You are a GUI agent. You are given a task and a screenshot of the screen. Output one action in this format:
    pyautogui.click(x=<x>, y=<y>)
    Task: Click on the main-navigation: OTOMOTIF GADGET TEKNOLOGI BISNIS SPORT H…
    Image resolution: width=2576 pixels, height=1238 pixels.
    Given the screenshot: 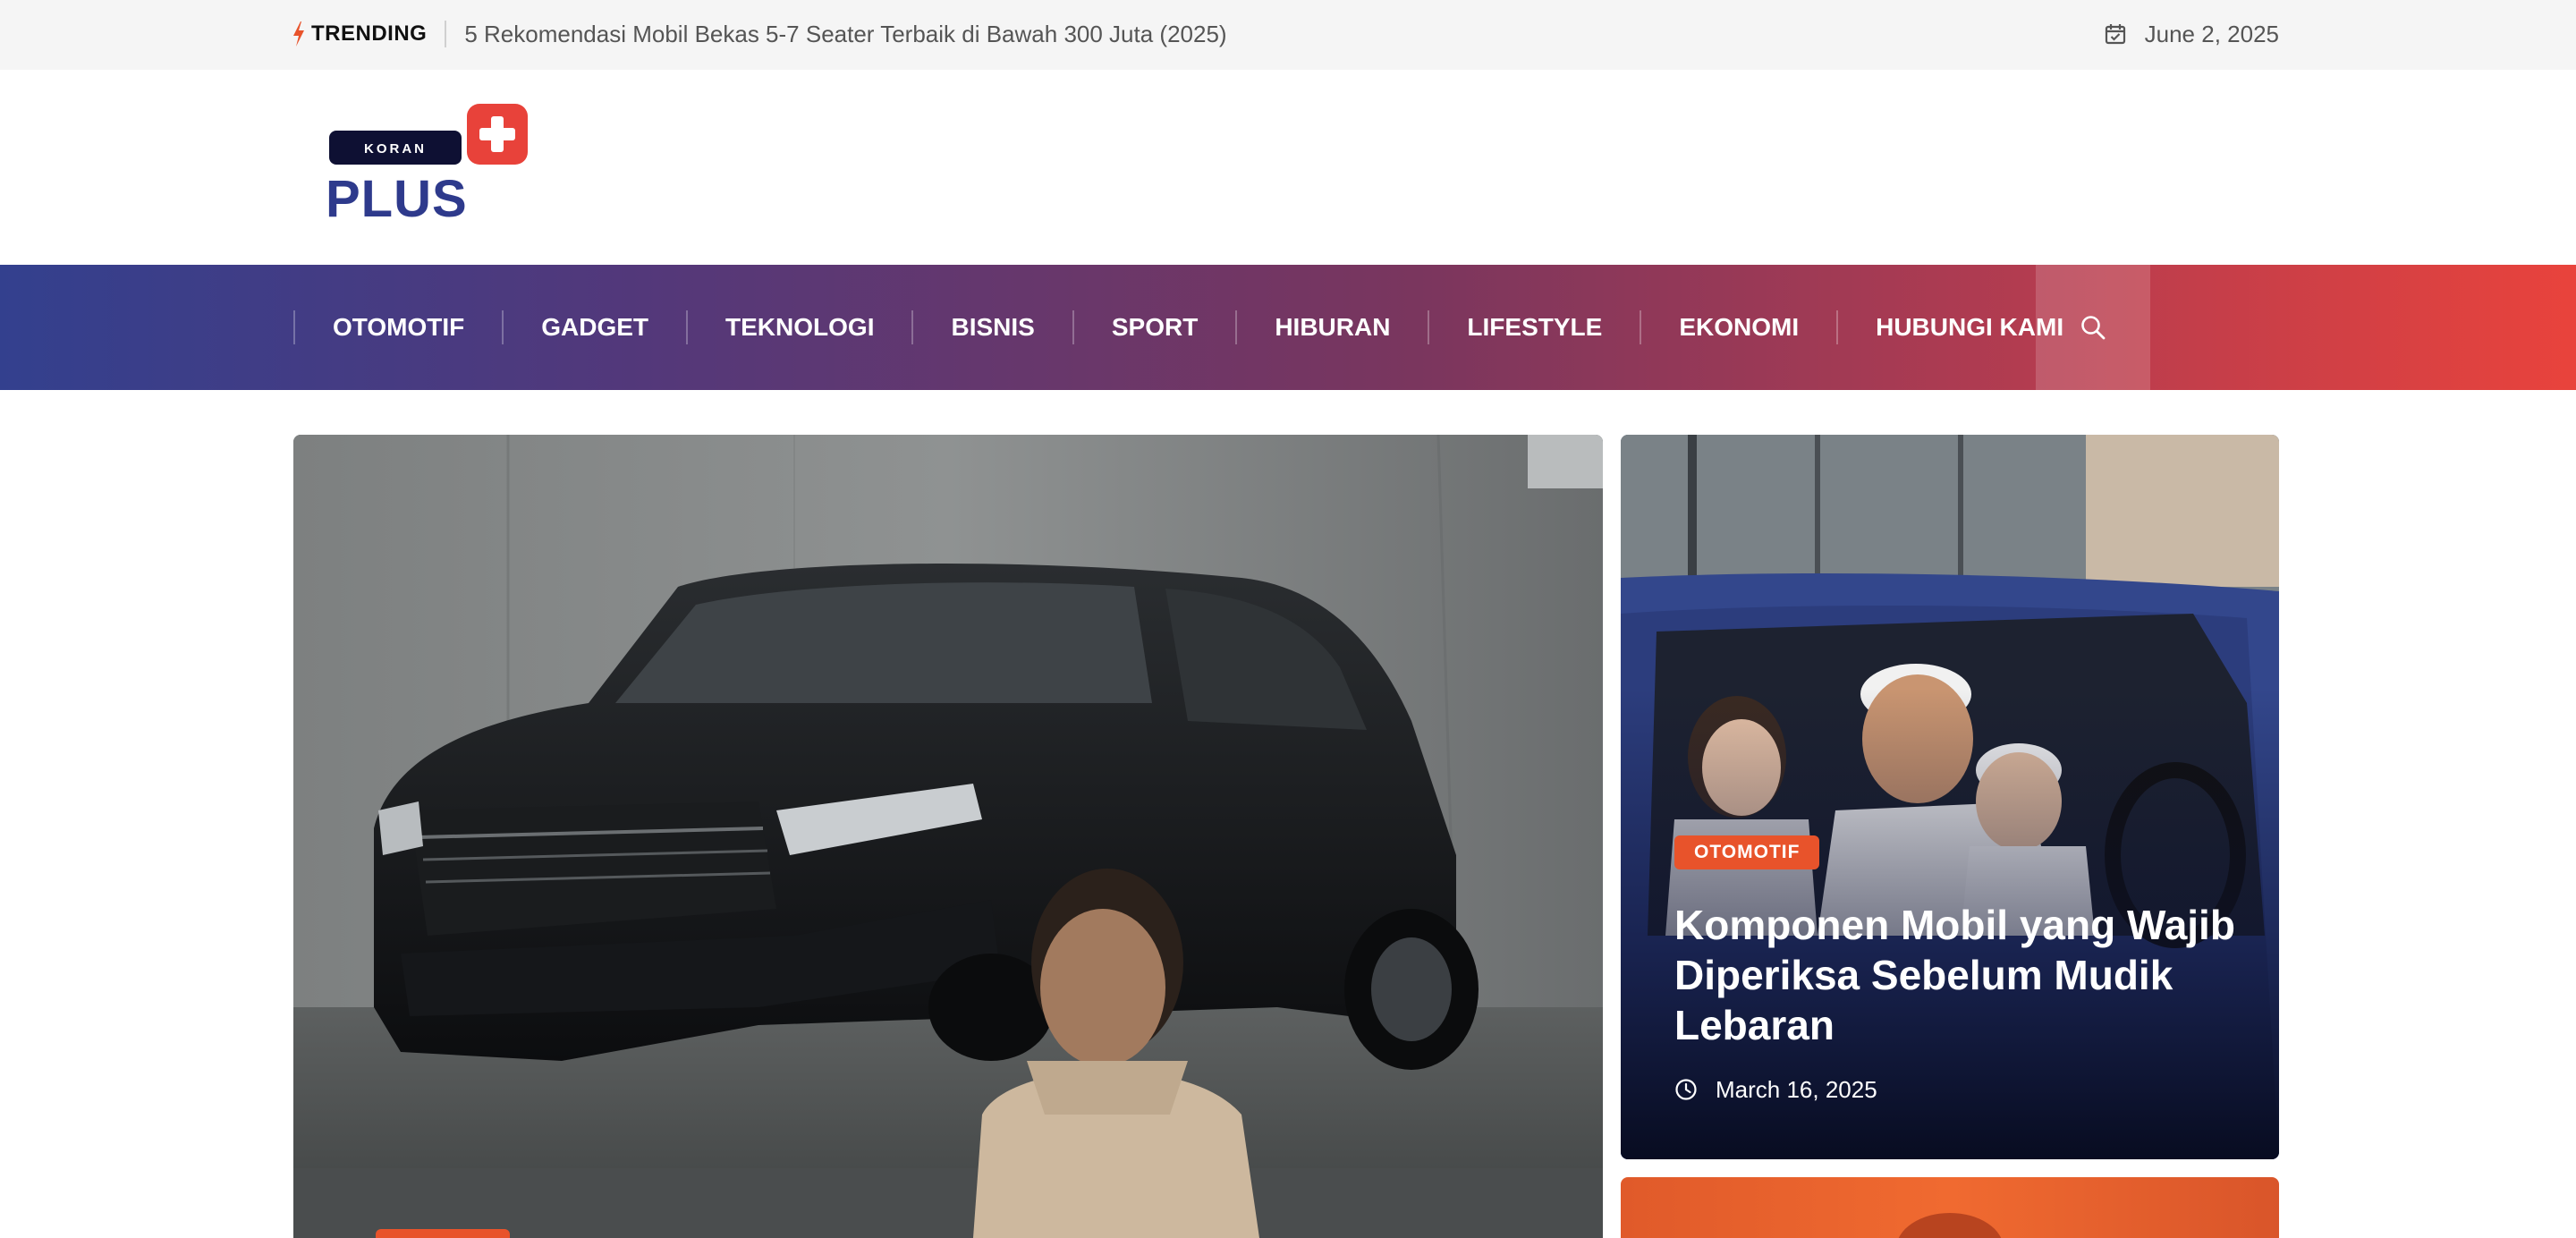 What is the action you would take?
    pyautogui.click(x=1288, y=327)
    